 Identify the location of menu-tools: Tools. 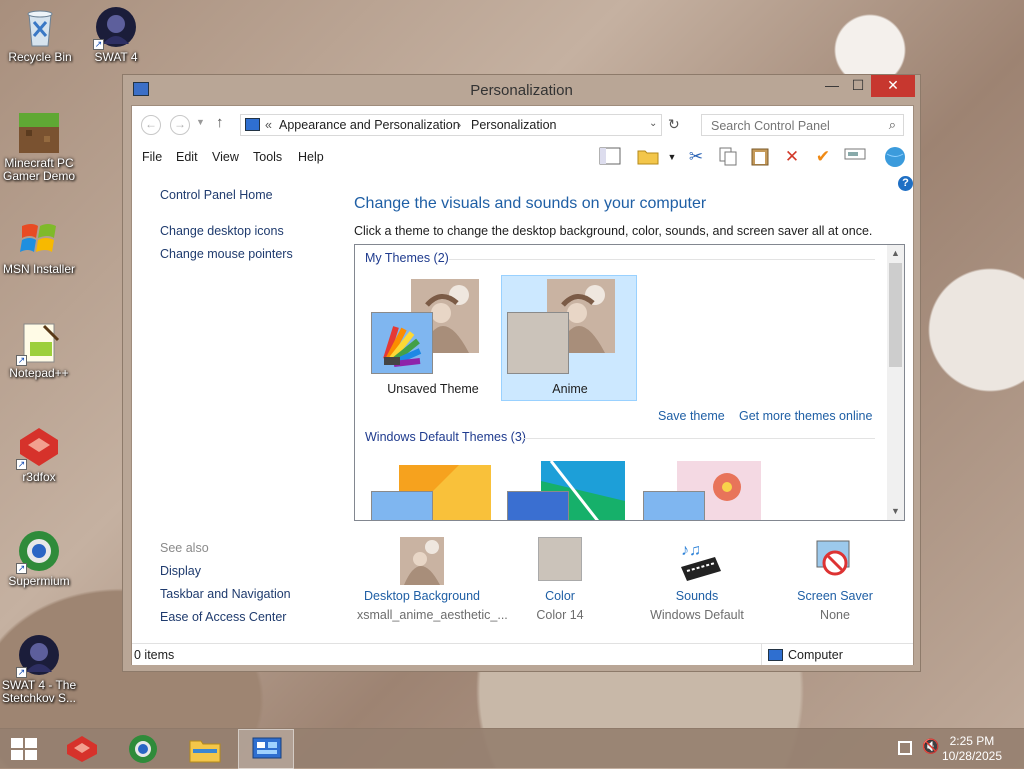
(267, 157).